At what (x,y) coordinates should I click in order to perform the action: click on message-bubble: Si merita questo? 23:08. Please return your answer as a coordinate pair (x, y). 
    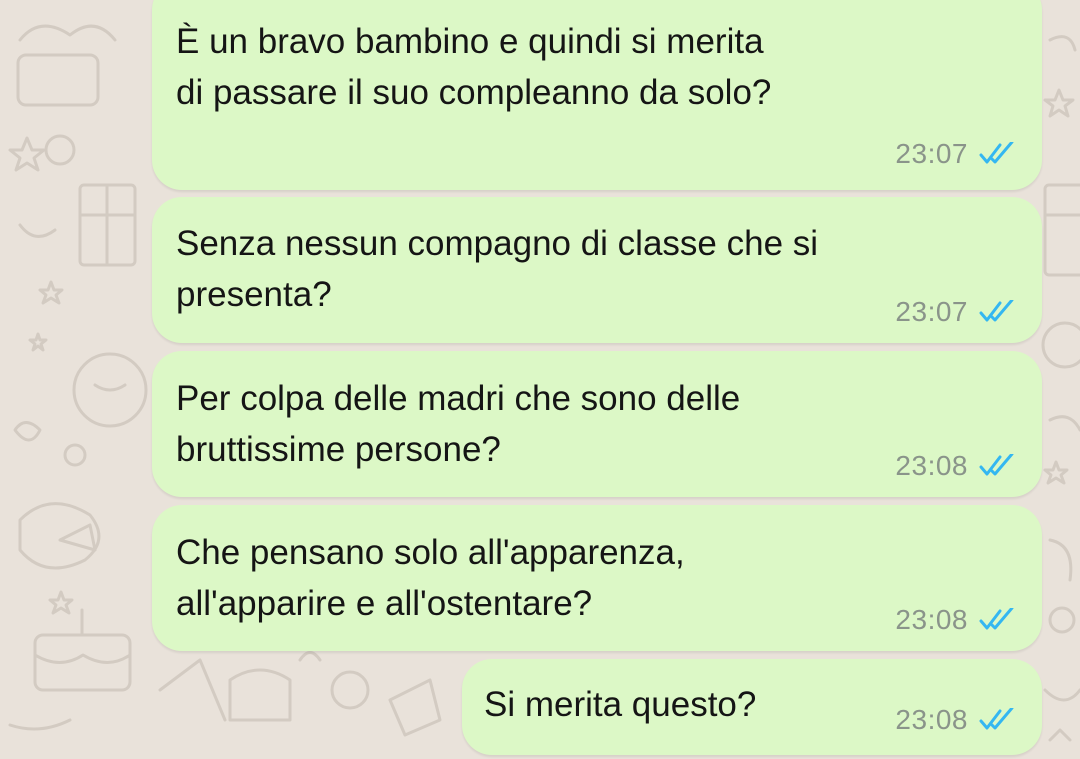
    Looking at the image, I should click on (752, 707).